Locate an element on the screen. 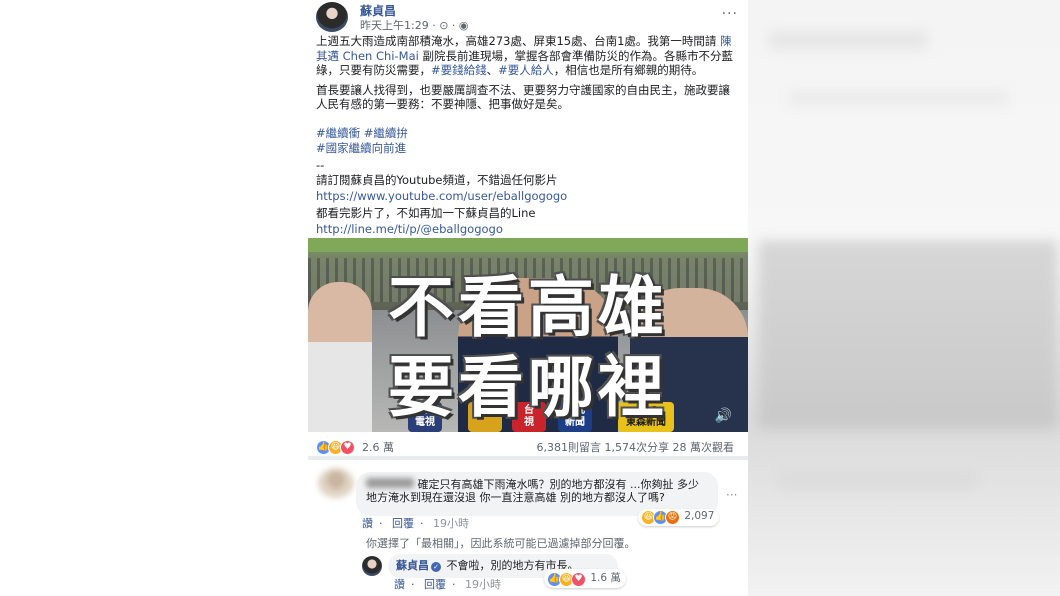 The width and height of the screenshot is (1060, 596). hashtag-line: #國家繼續向前進 is located at coordinates (362, 148).